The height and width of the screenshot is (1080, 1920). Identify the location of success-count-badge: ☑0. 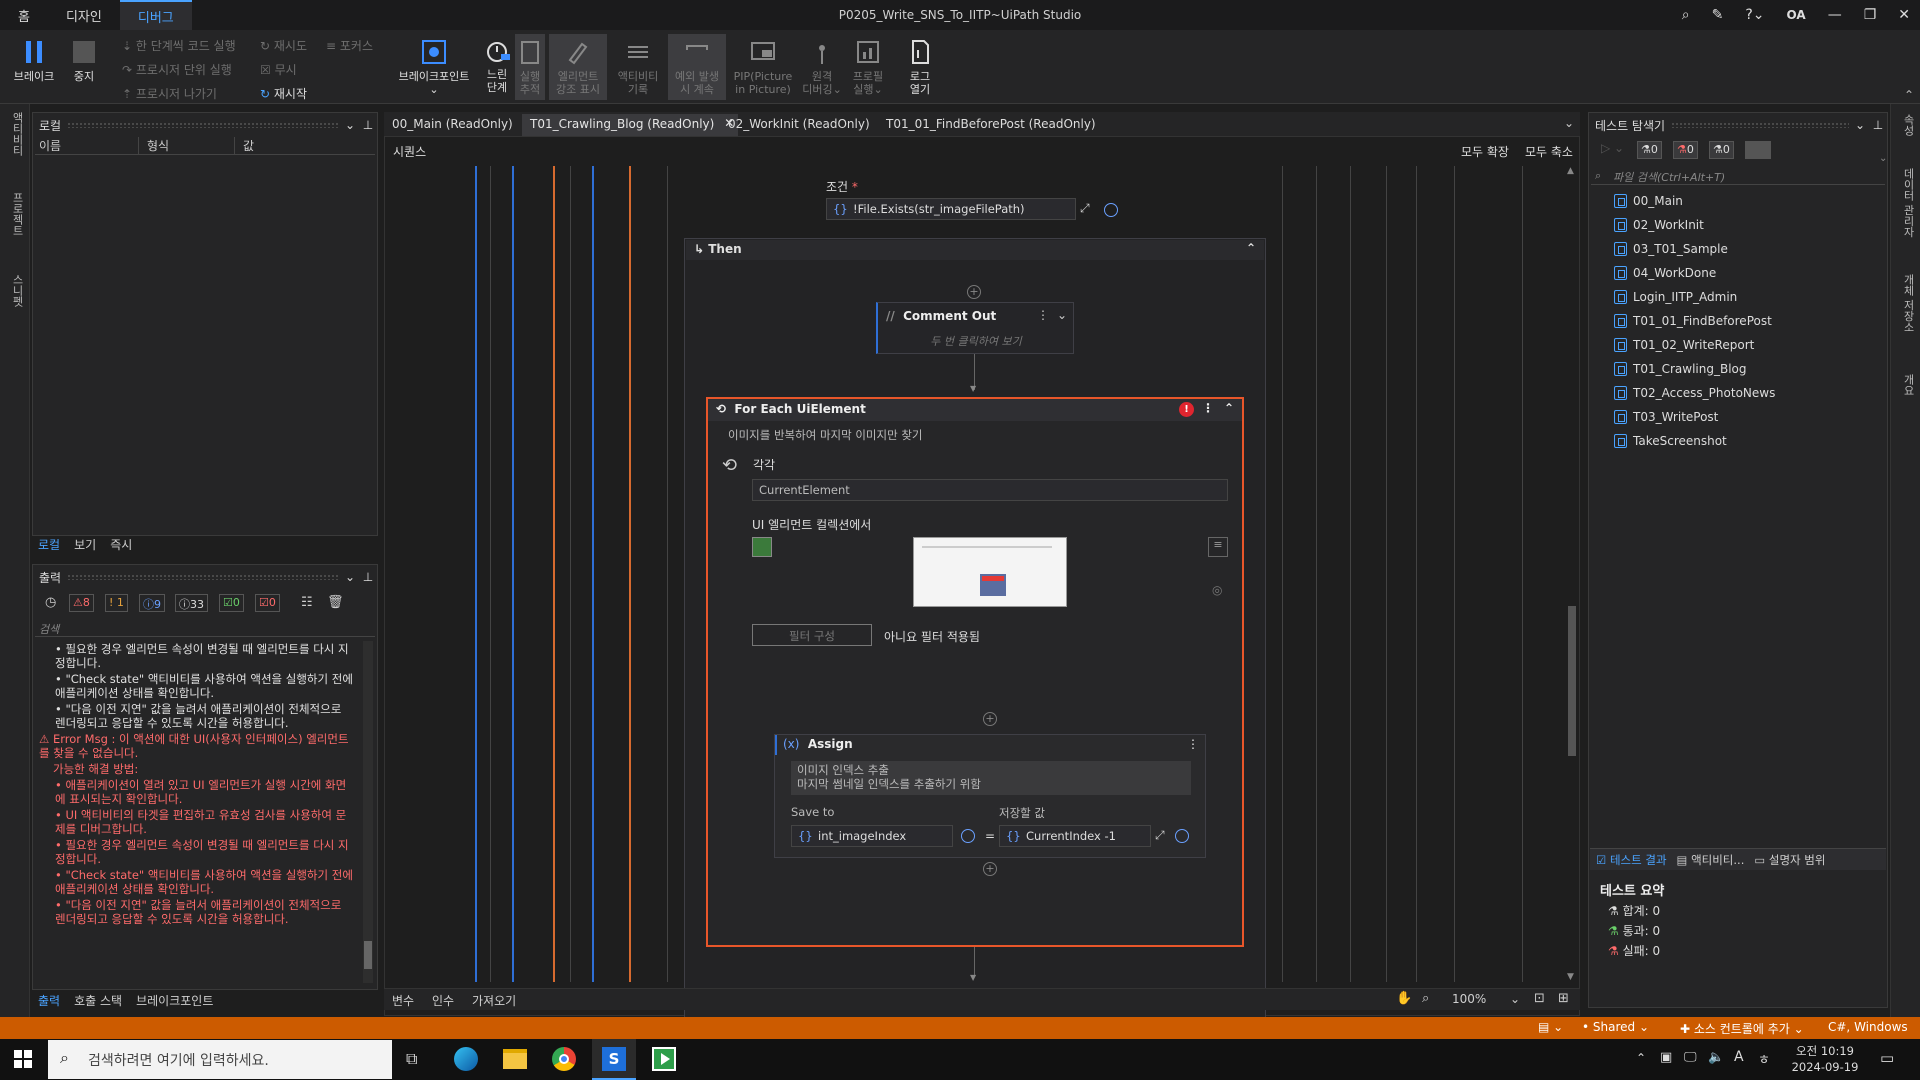
(231, 603).